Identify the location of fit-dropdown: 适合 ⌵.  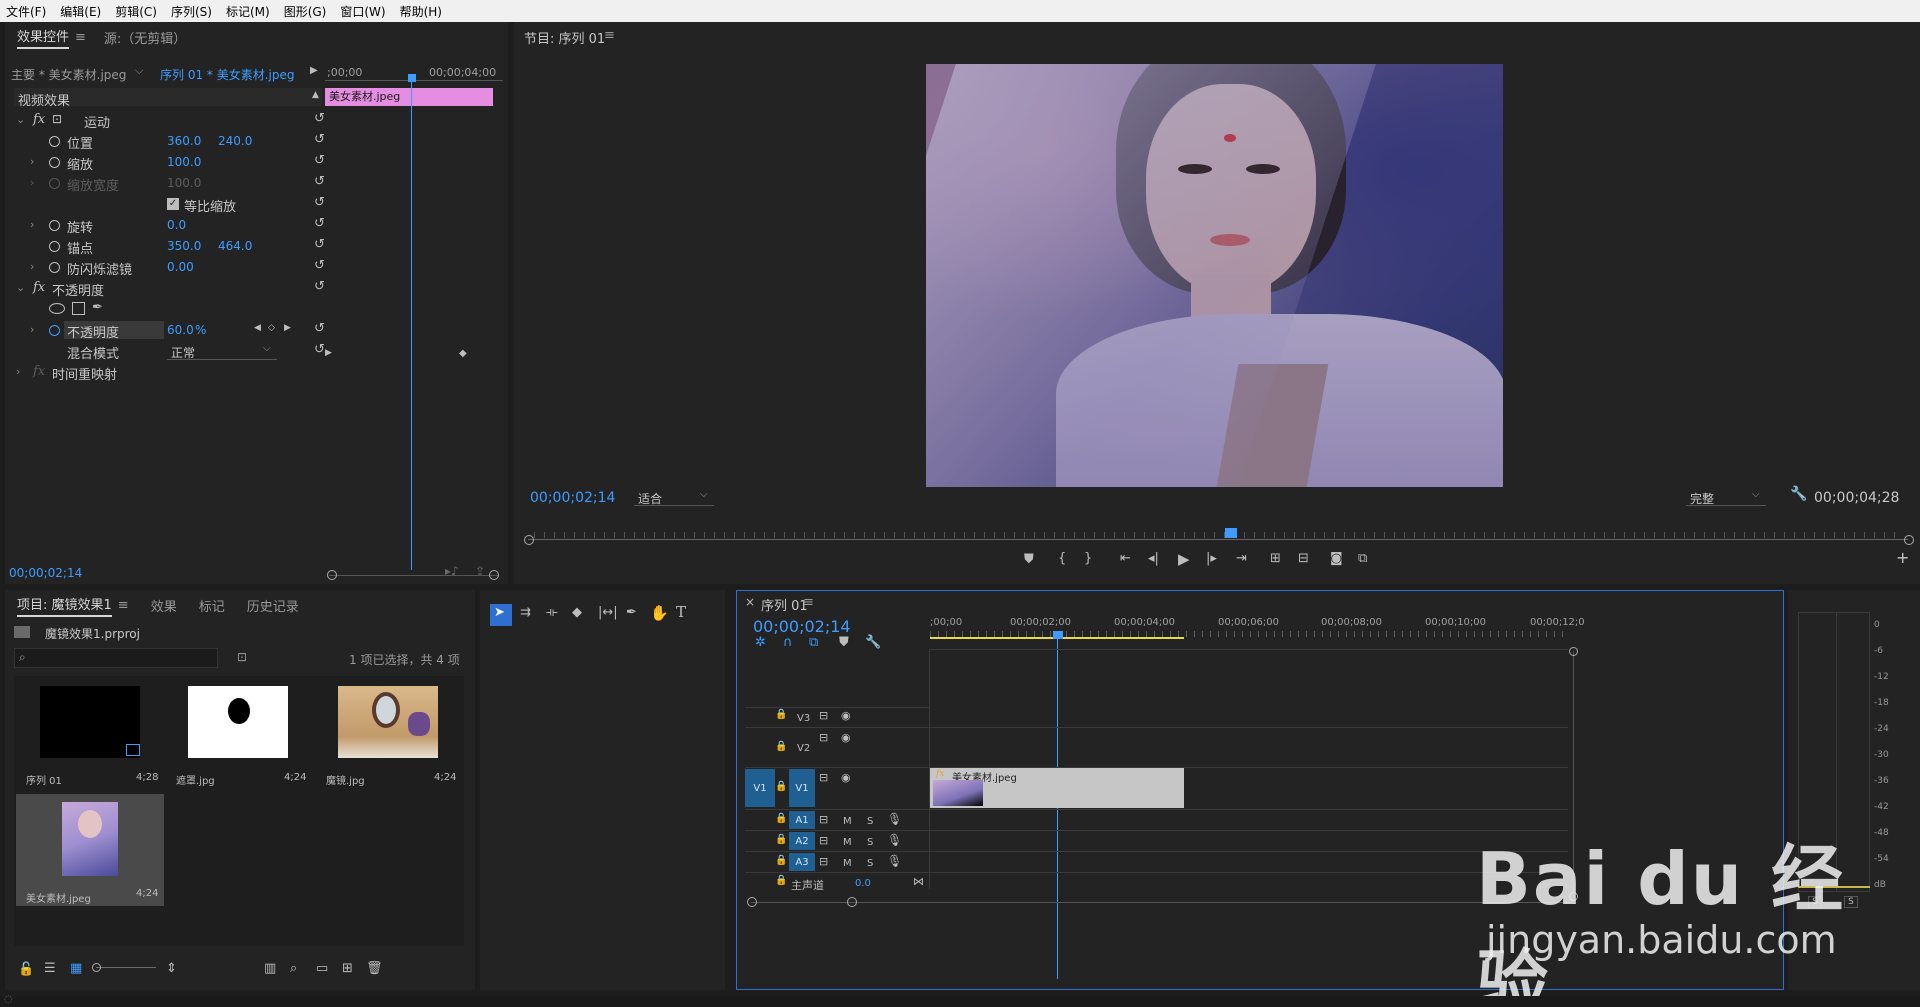
(674, 497).